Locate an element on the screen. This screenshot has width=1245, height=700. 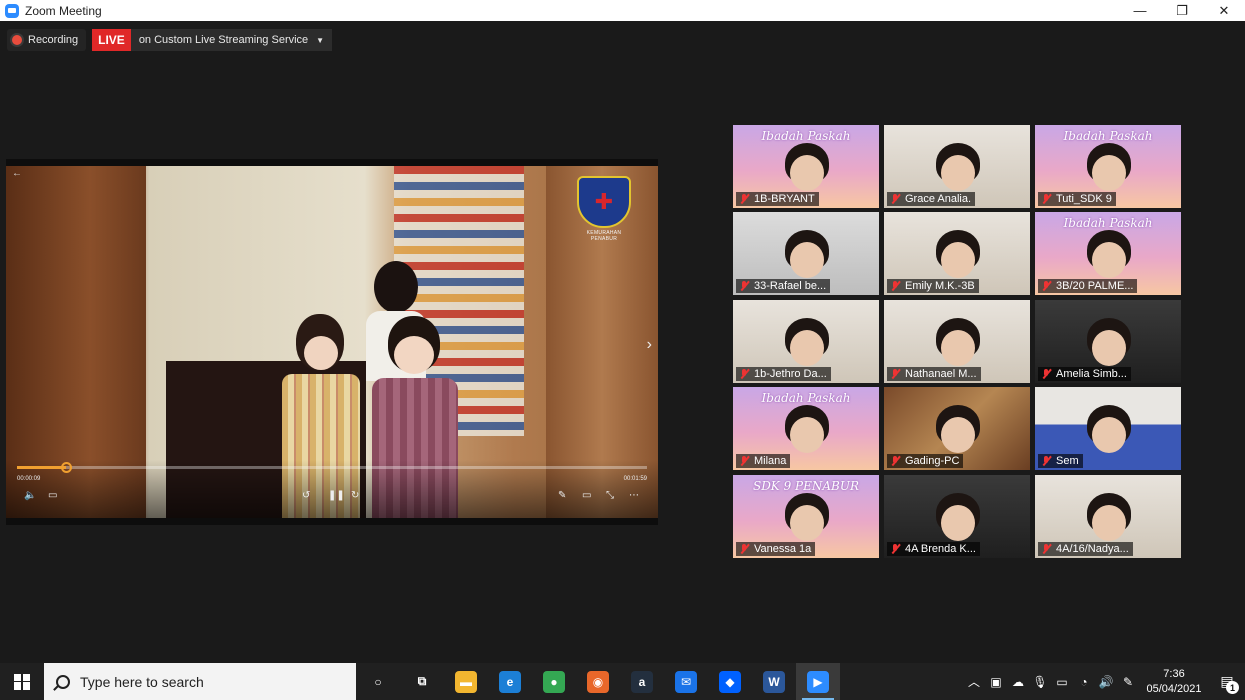
taskbar-app-task-view: ⧉ is located at coordinates (422, 681).